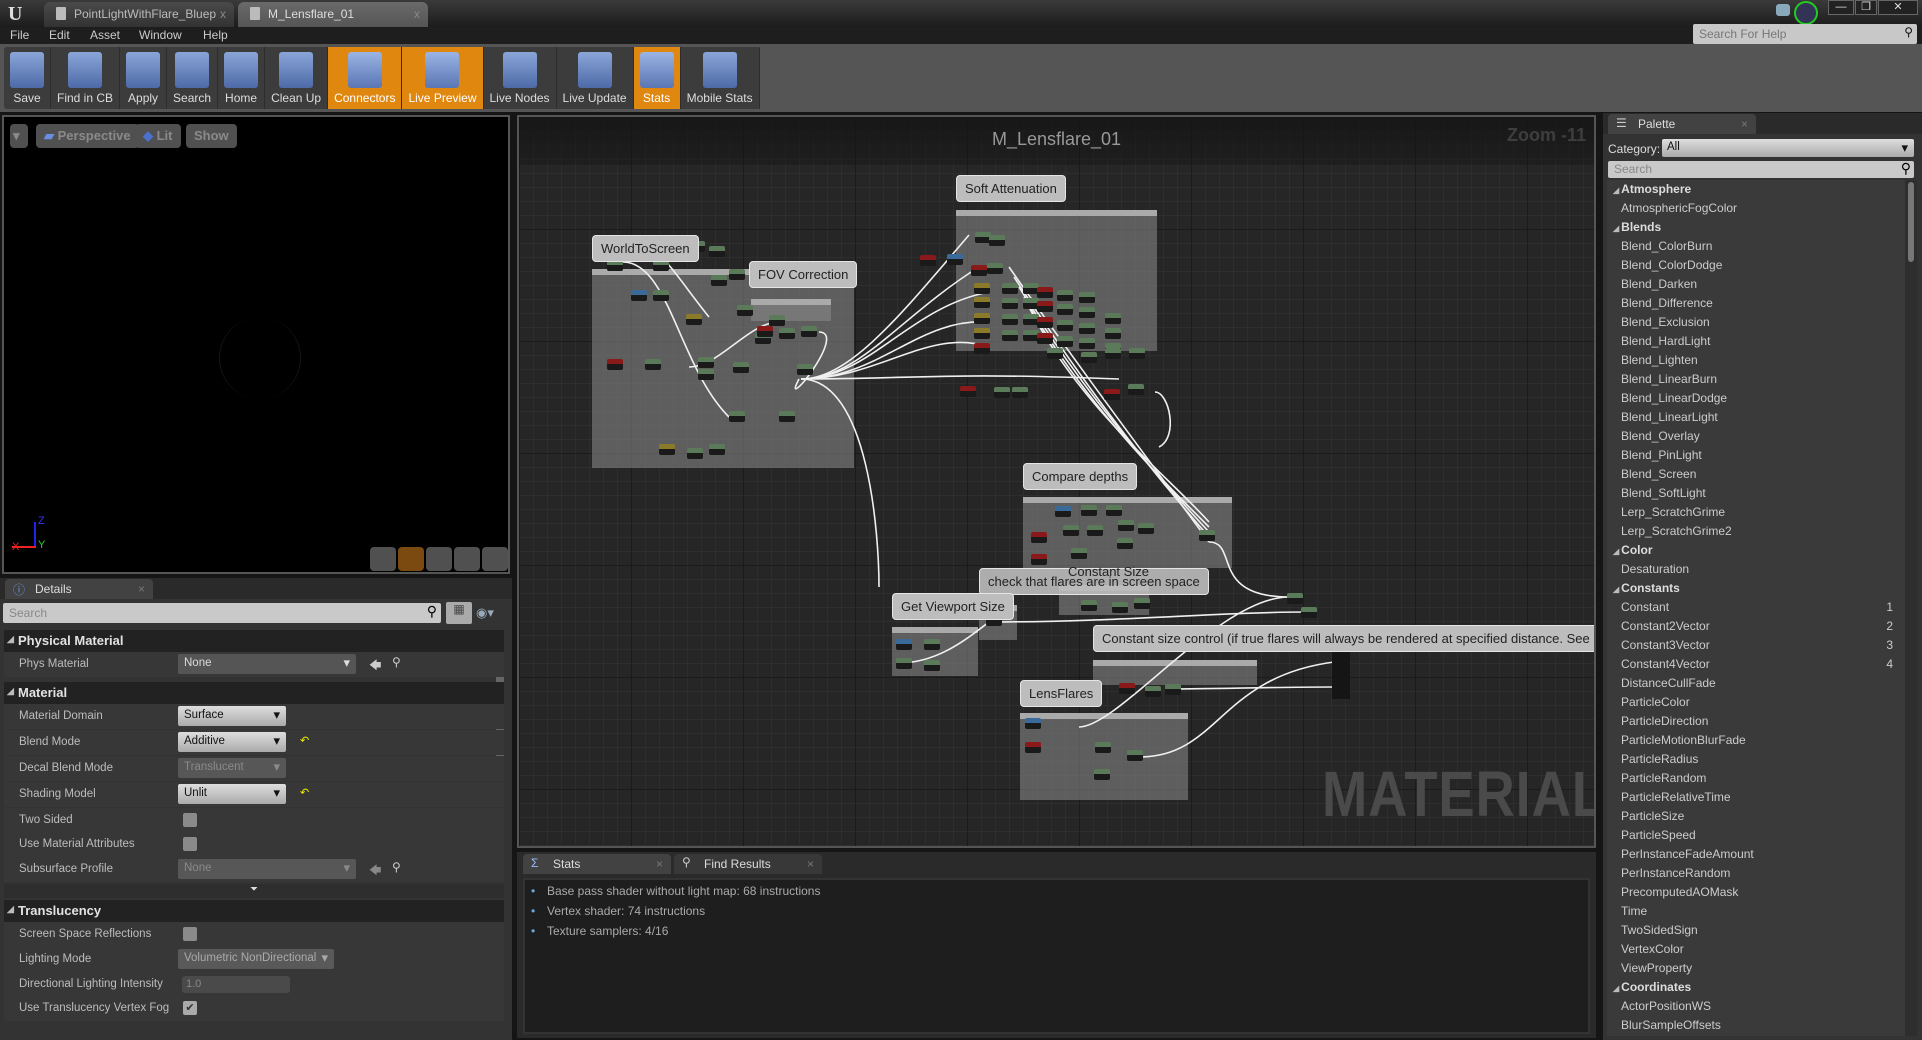 The height and width of the screenshot is (1040, 1922). What do you see at coordinates (1841, 7) in the screenshot?
I see `minimize-button: —` at bounding box center [1841, 7].